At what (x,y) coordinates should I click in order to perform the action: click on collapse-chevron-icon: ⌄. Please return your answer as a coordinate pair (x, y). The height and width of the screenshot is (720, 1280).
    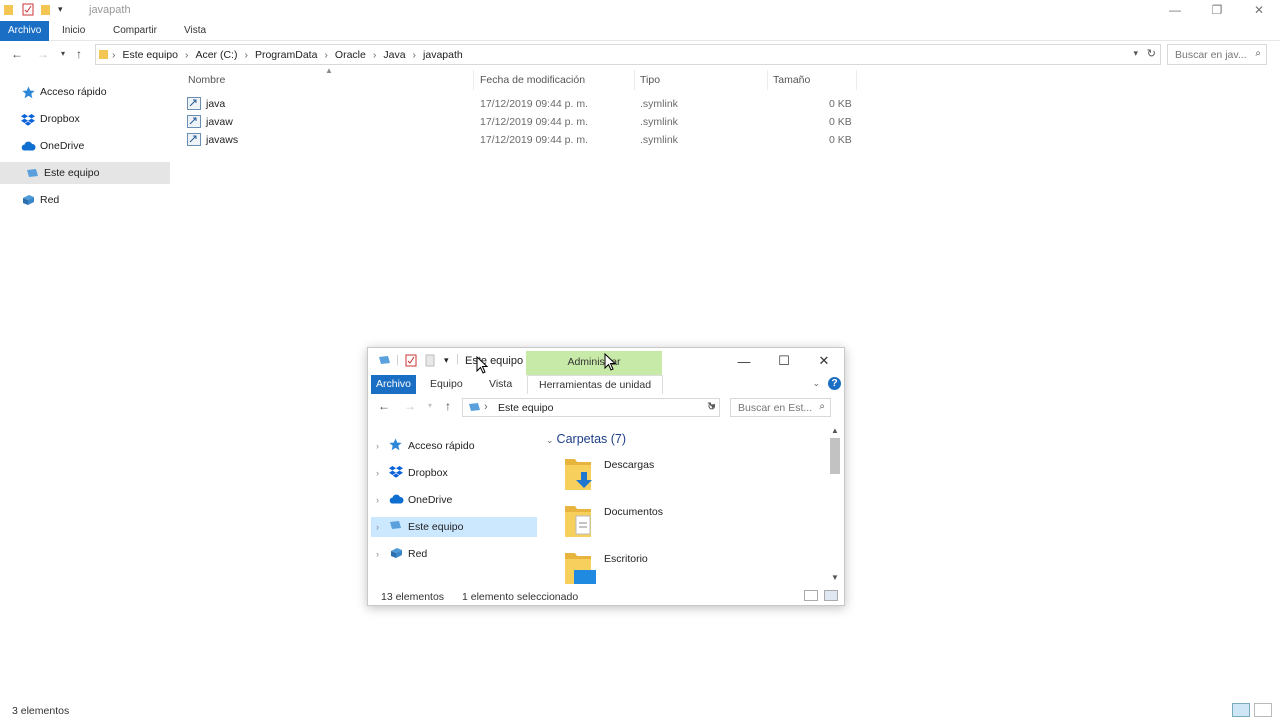
    Looking at the image, I should click on (550, 440).